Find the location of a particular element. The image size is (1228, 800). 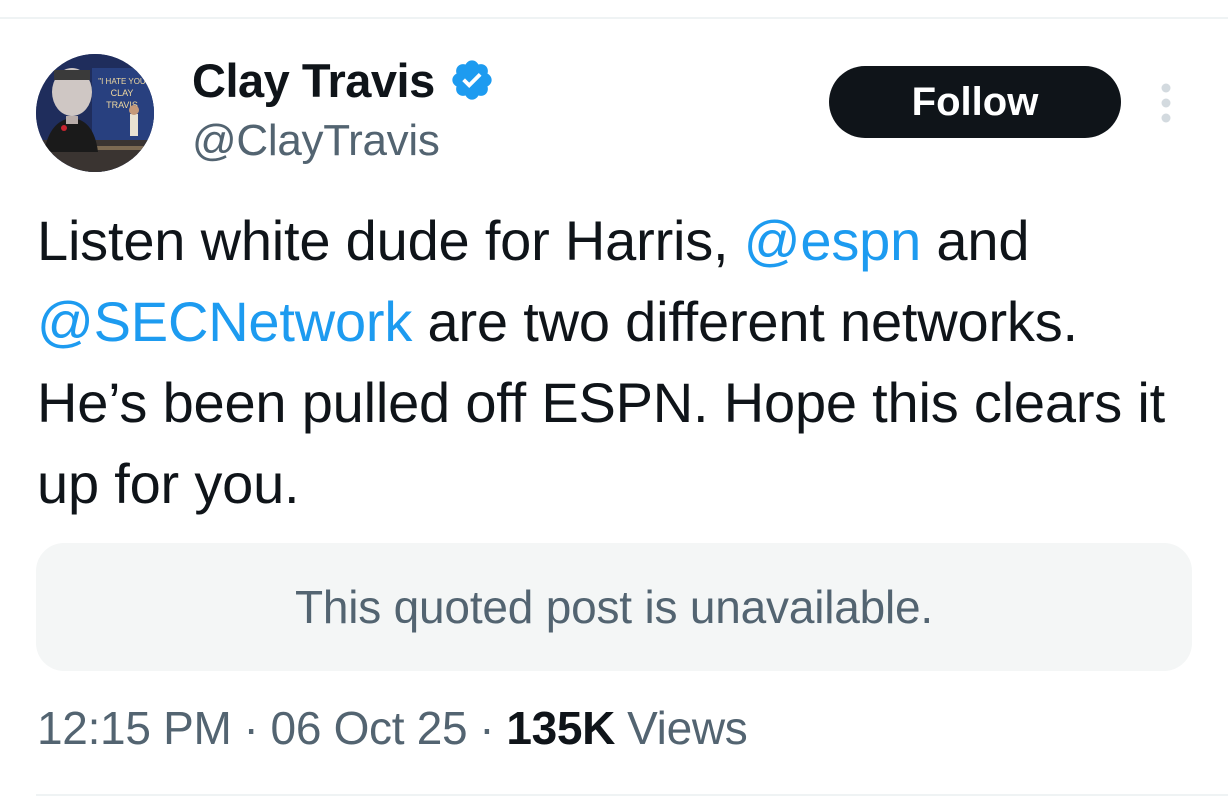

post-date: 06 Oct 25 is located at coordinates (369, 728).